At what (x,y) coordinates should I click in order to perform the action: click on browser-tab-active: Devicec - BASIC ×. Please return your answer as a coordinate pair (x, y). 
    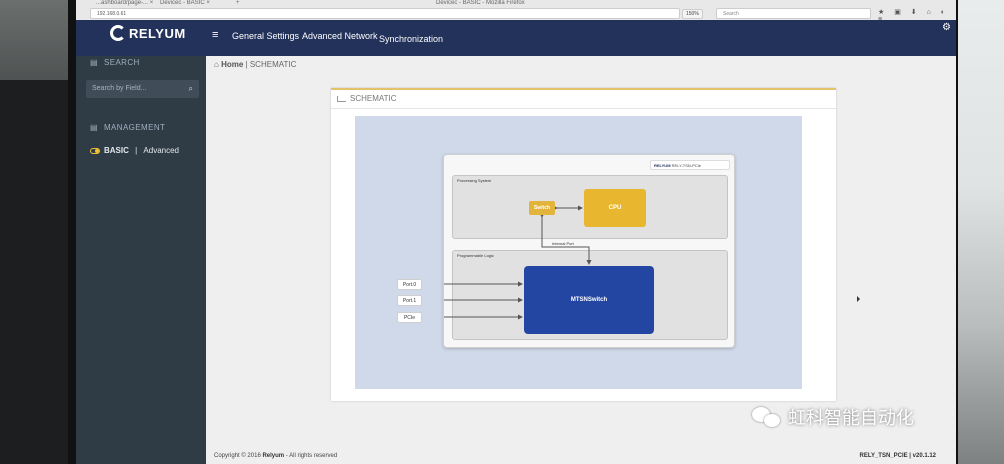
    Looking at the image, I should click on (185, 4).